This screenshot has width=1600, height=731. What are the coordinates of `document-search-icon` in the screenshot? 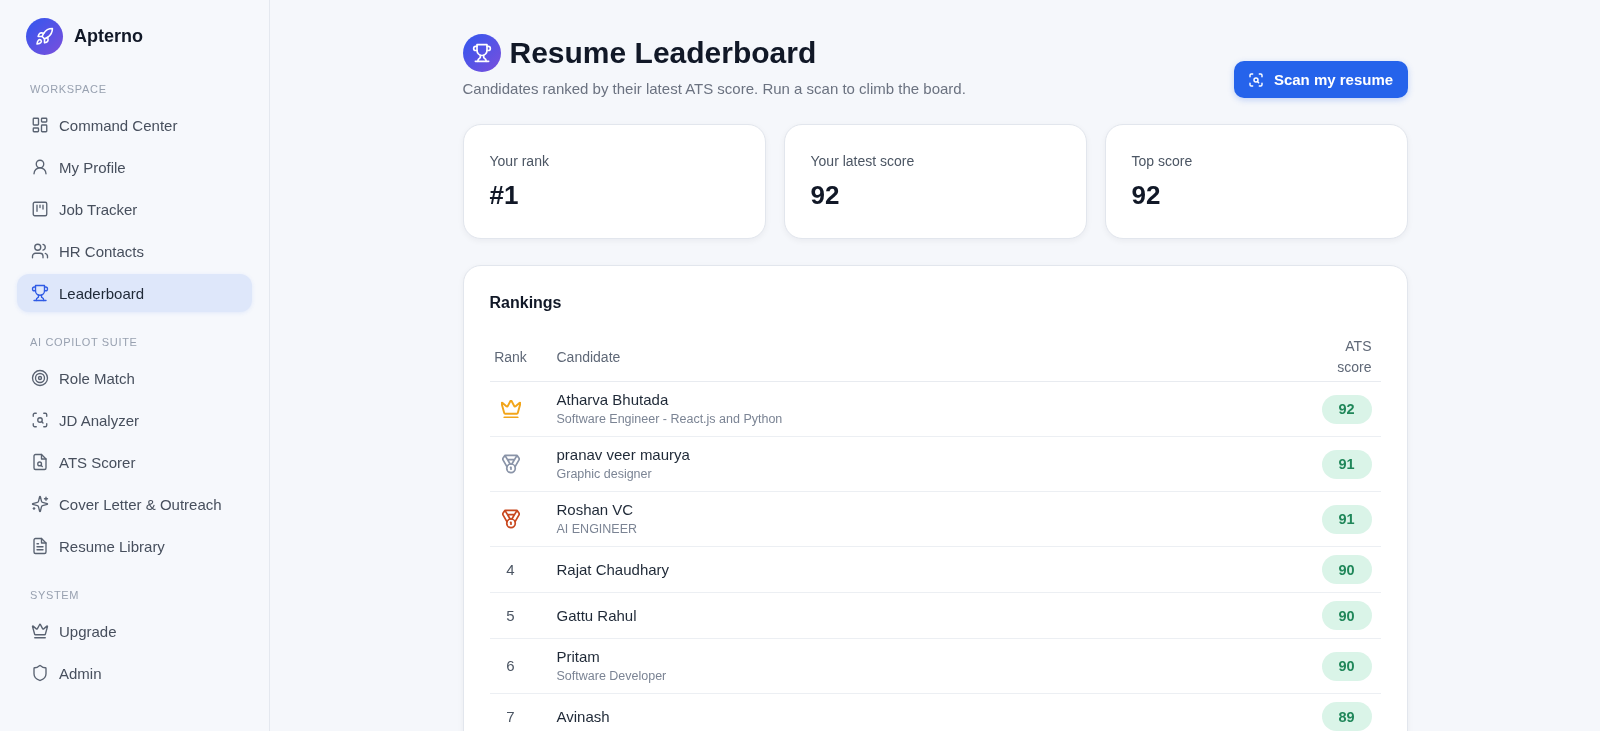 It's located at (40, 462).